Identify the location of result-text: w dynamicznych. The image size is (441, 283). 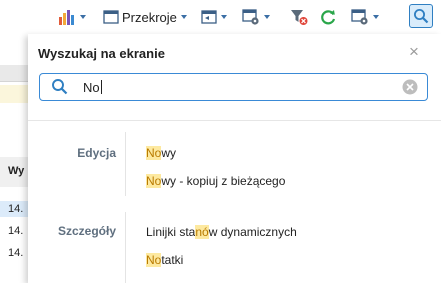
(252, 232).